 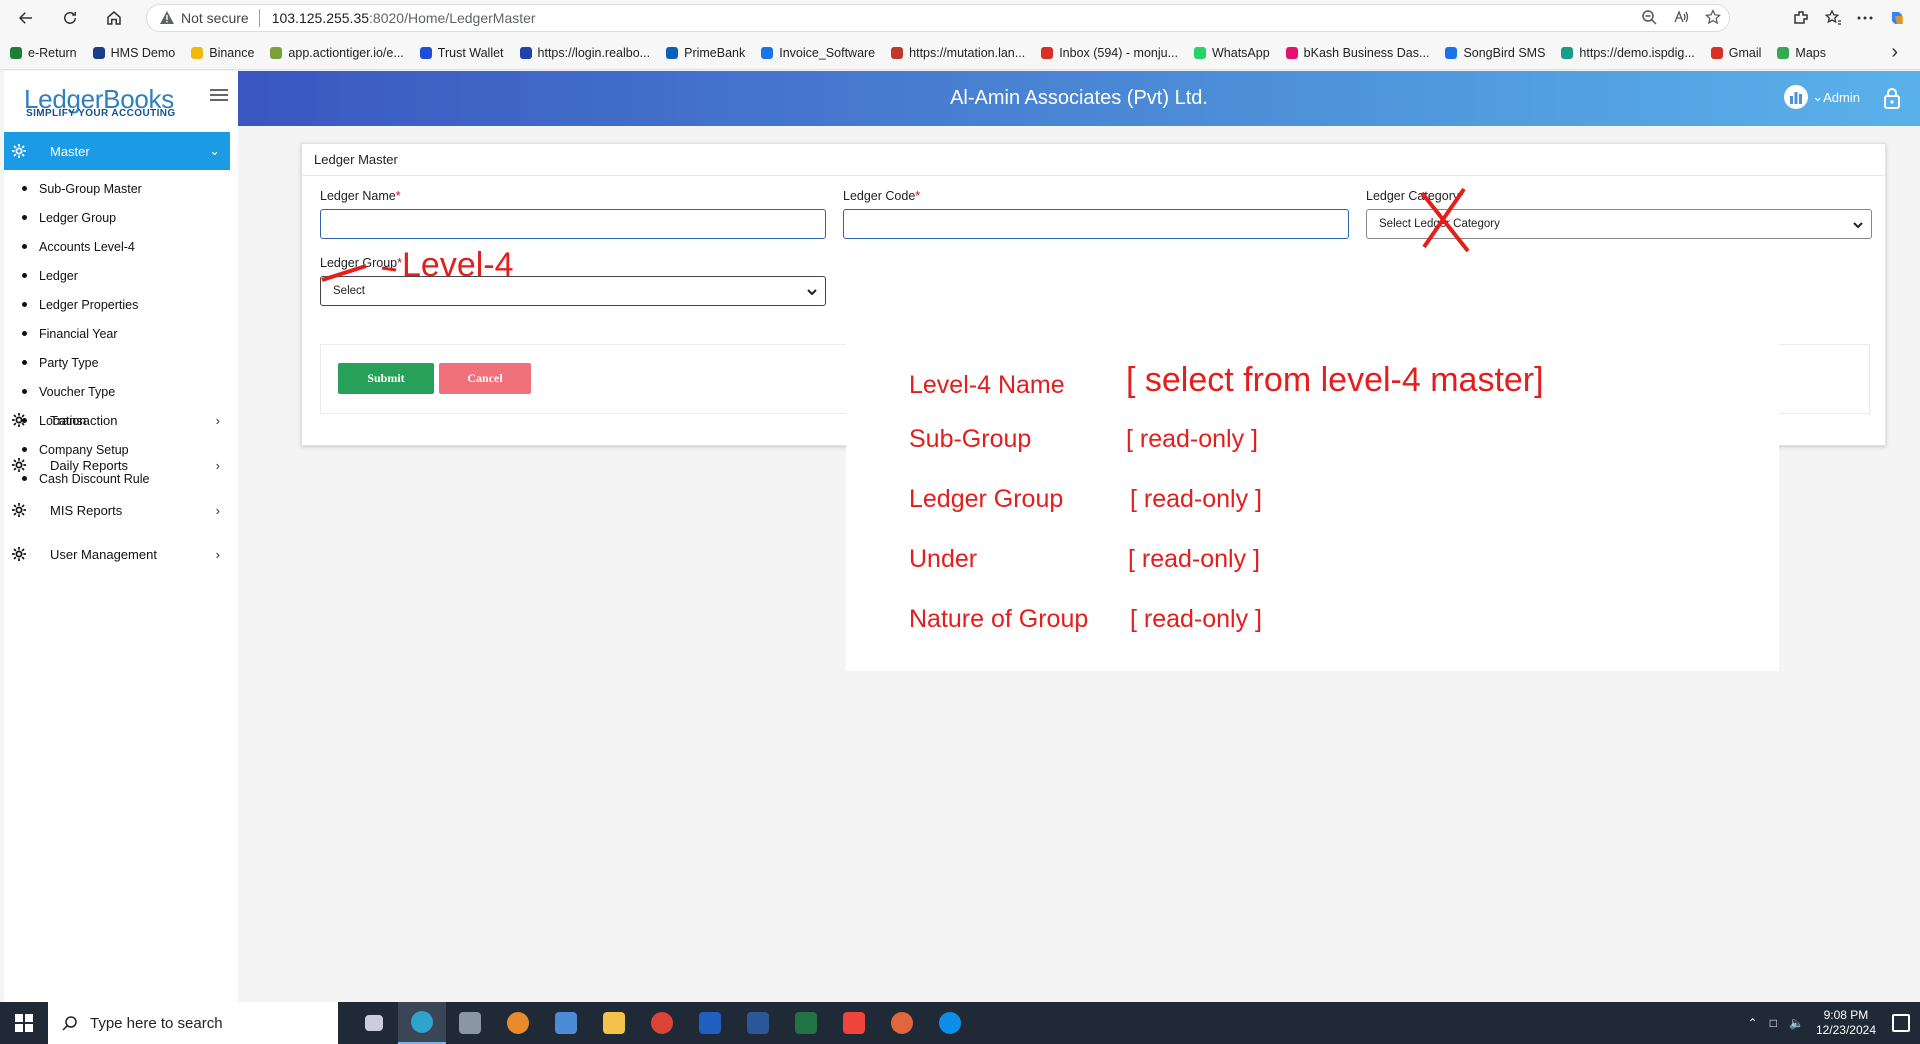 What do you see at coordinates (806, 1023) in the screenshot?
I see `excel-icon` at bounding box center [806, 1023].